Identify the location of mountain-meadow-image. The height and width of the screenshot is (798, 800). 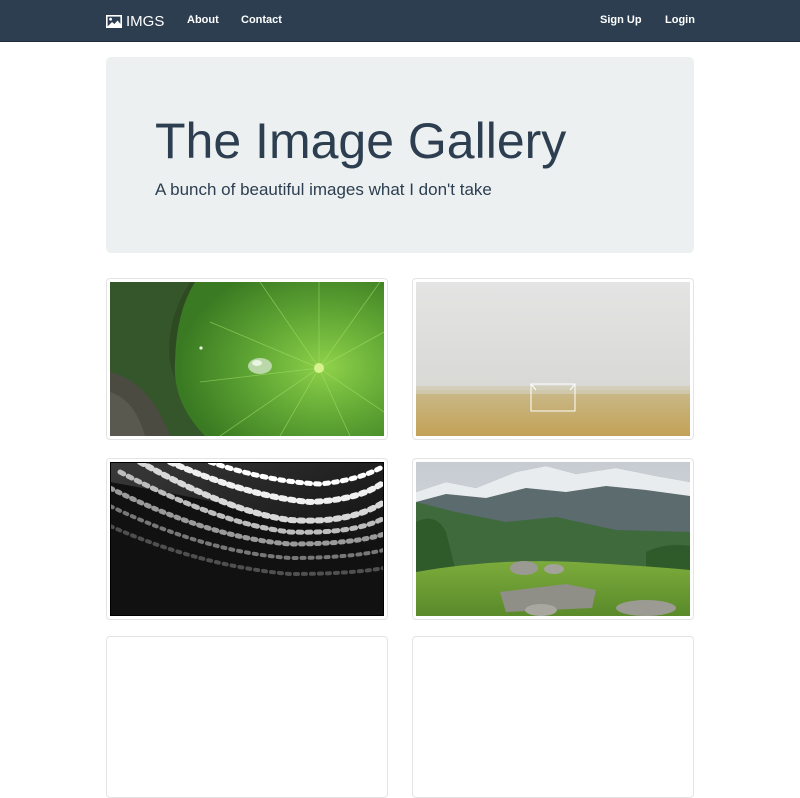
(553, 539).